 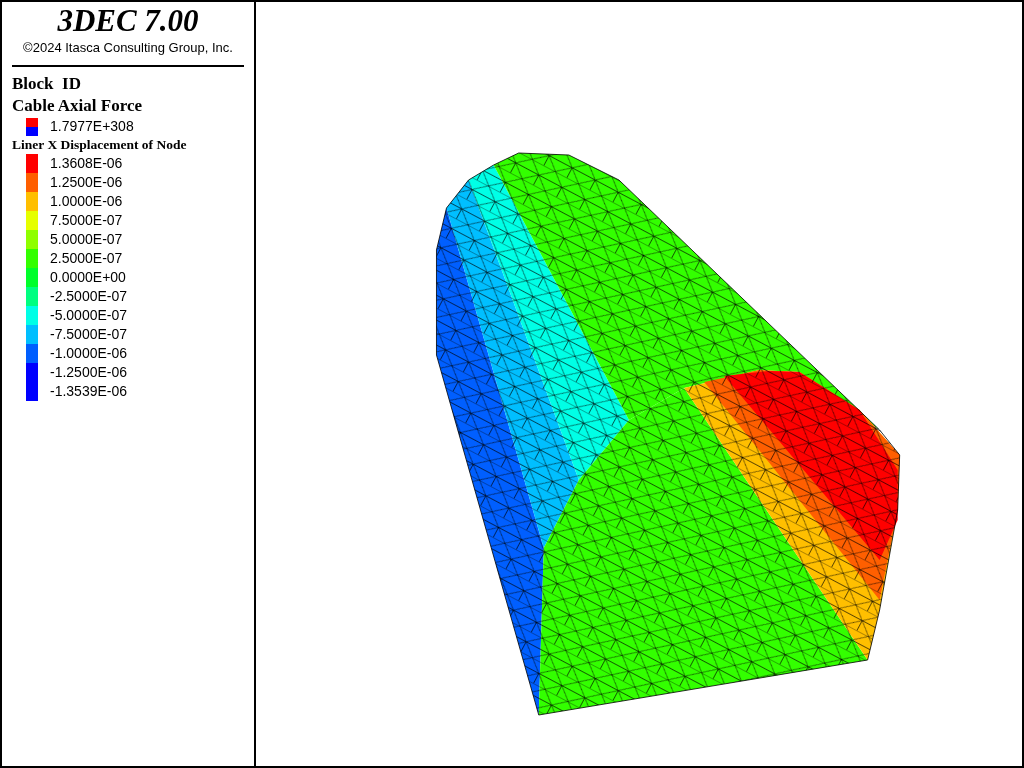 What do you see at coordinates (88, 277) in the screenshot?
I see `legend-value: 0.0000E+00` at bounding box center [88, 277].